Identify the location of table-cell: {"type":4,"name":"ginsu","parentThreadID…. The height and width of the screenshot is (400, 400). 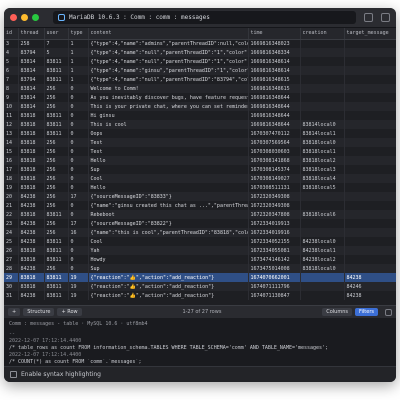
(168, 70).